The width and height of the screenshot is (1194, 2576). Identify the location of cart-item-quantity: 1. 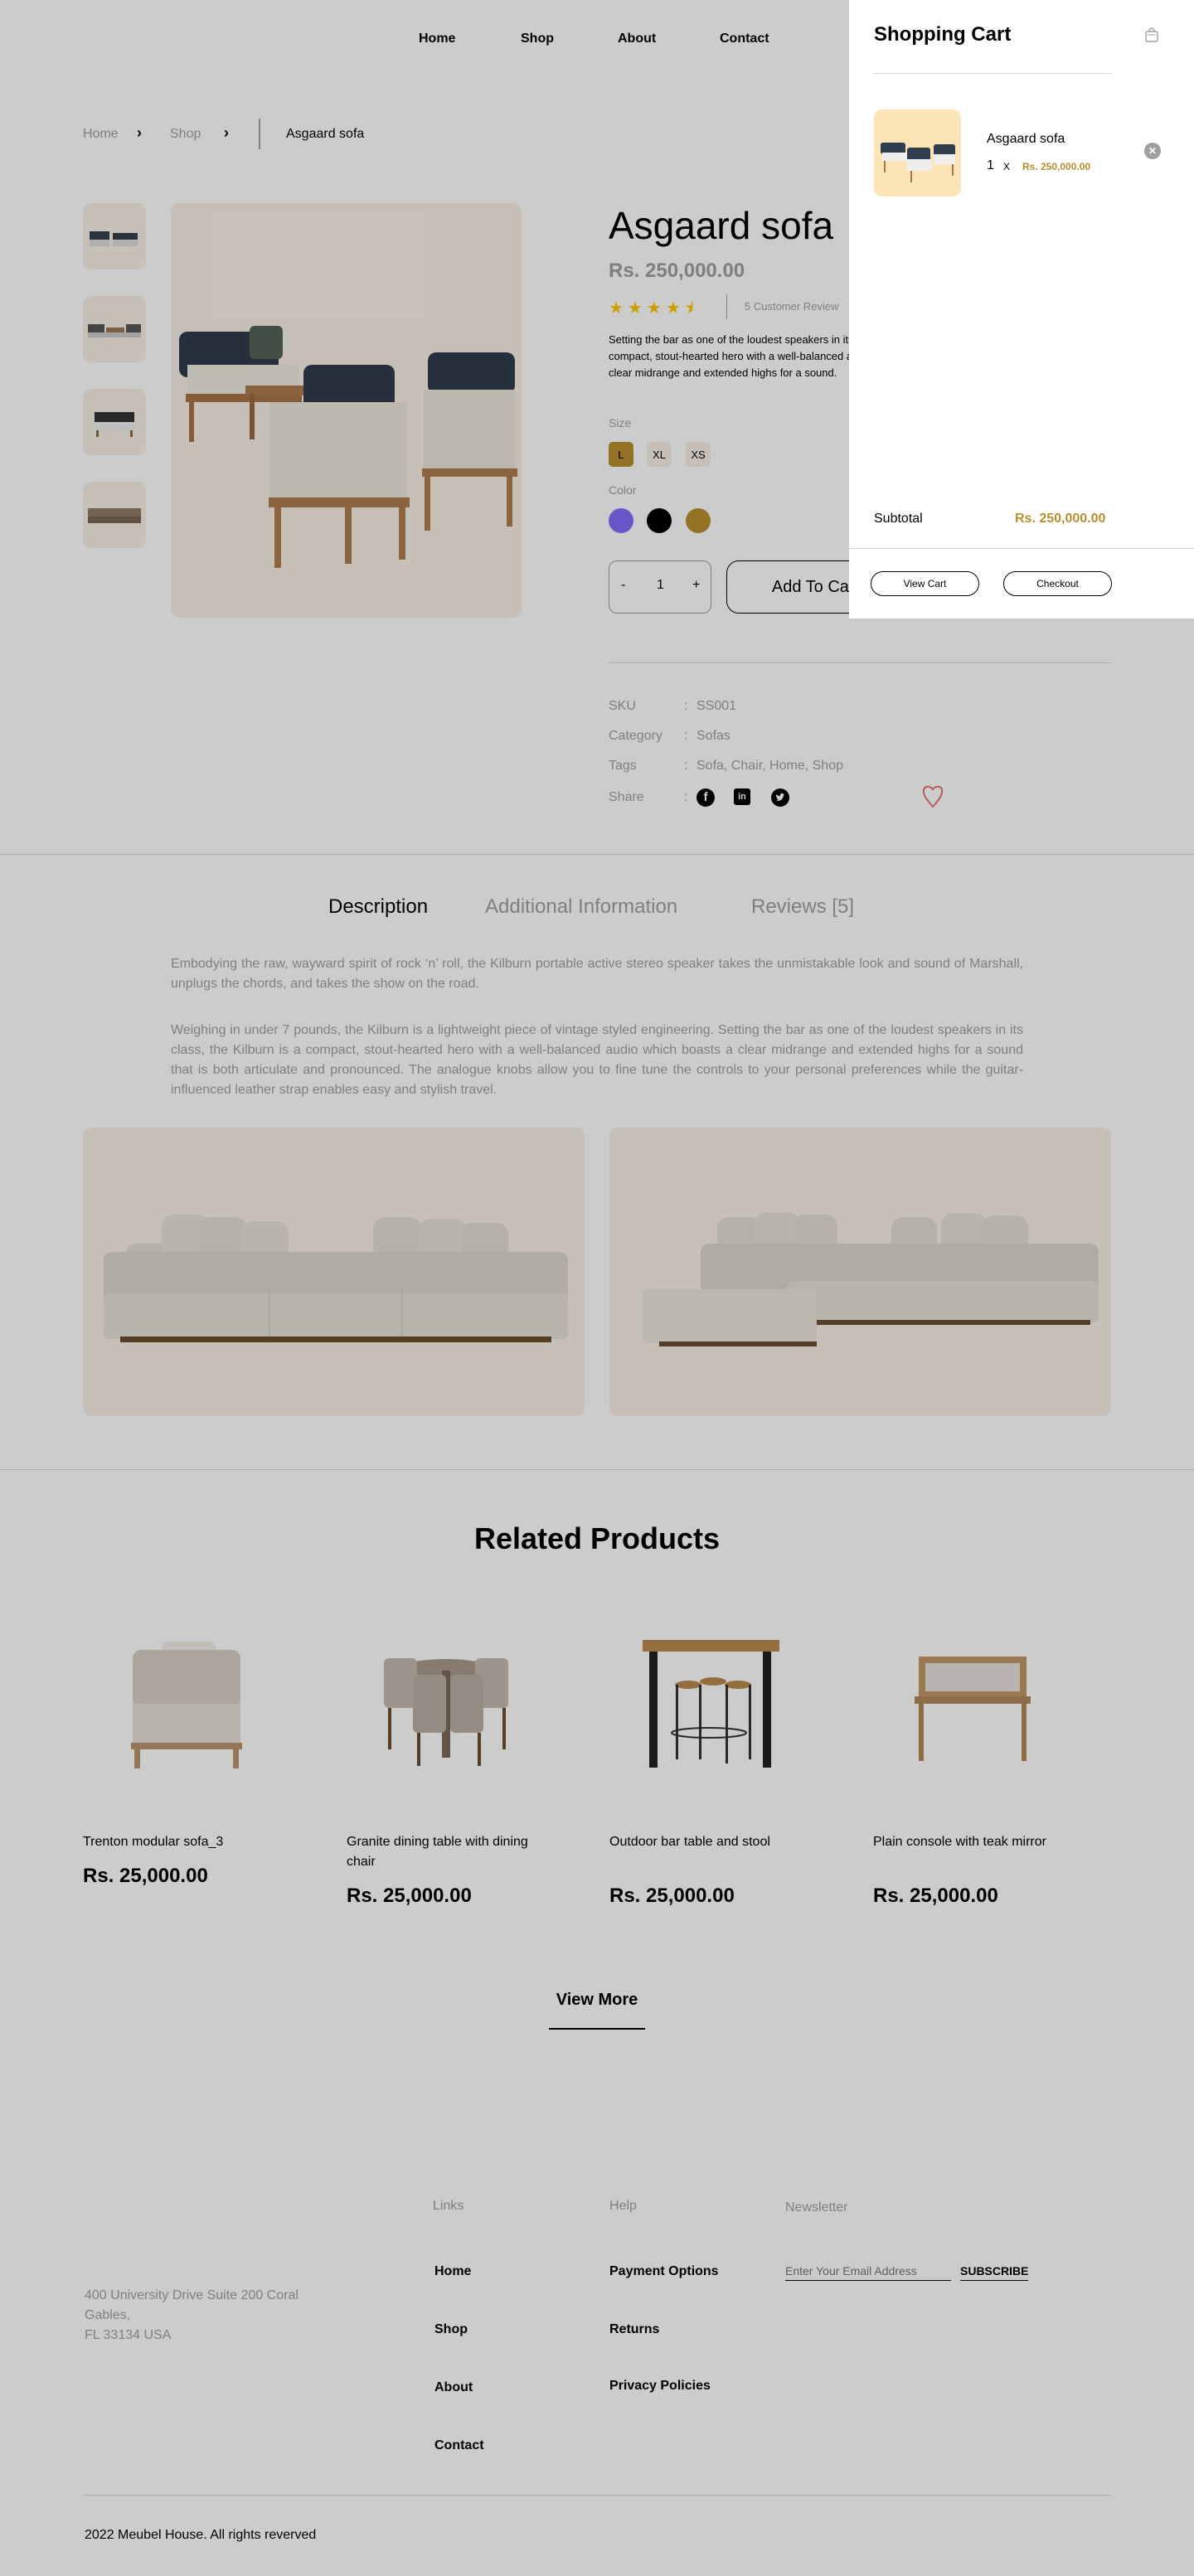
(990, 165).